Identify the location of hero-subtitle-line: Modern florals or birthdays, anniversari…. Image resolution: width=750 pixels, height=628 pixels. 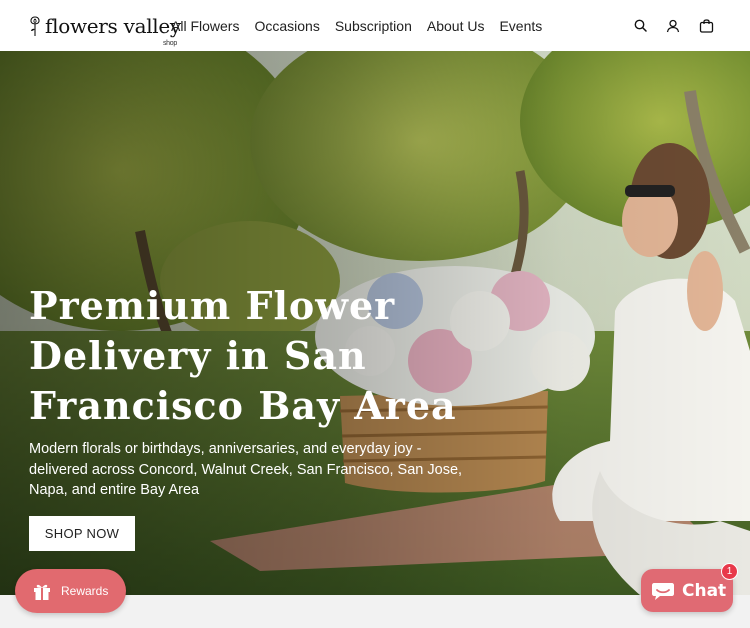
(225, 449).